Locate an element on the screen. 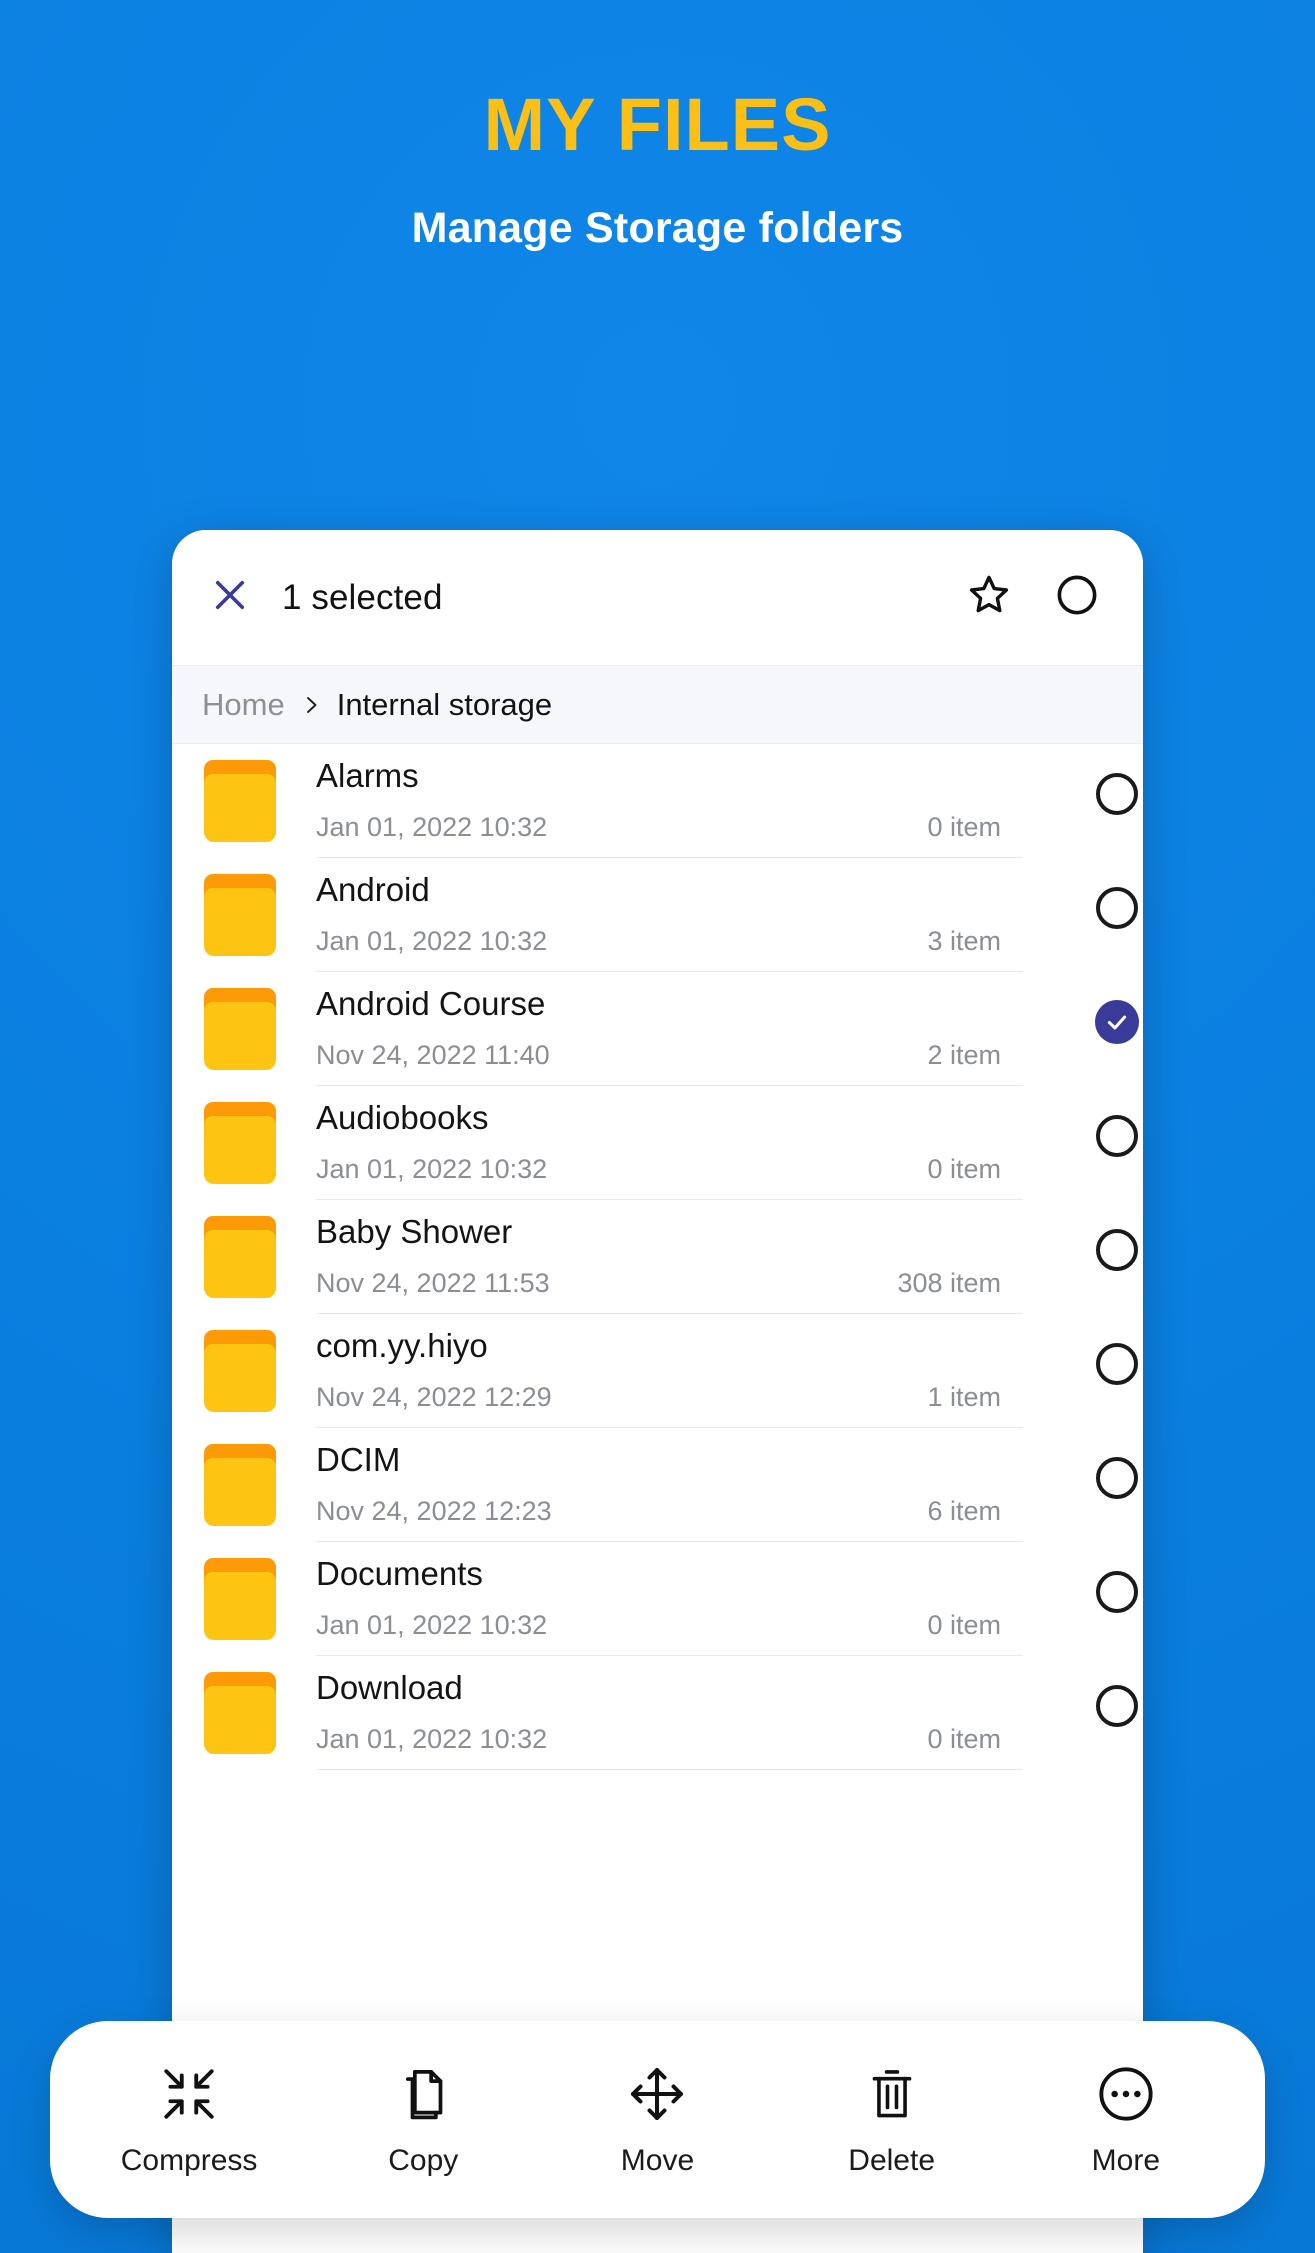  more-button: More is located at coordinates (1126, 2120).